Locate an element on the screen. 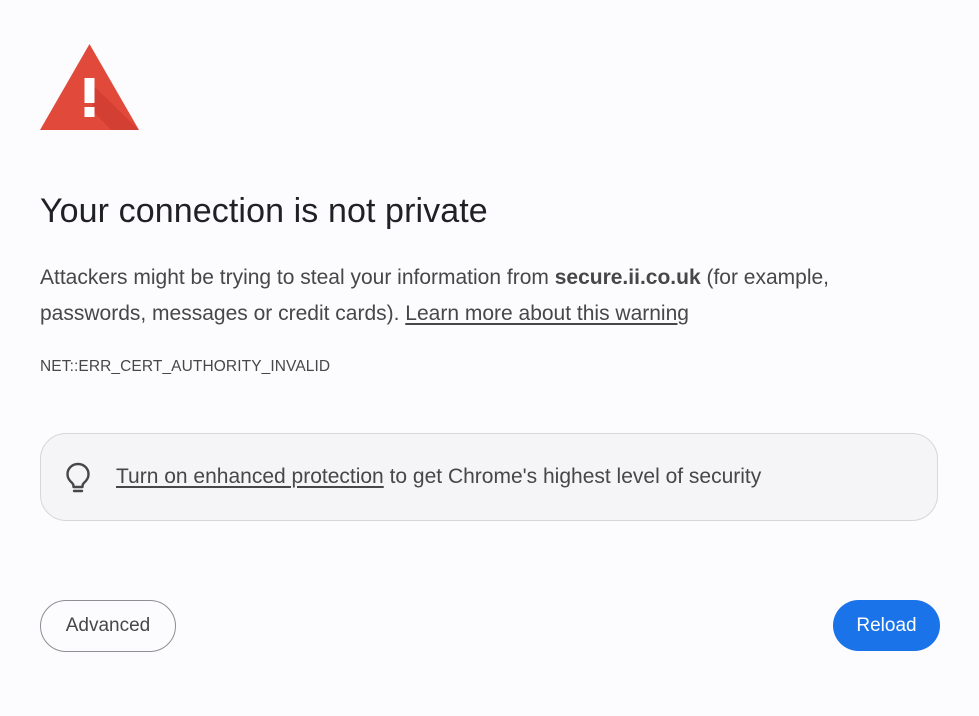 The width and height of the screenshot is (979, 716). reload-button: Reload is located at coordinates (886, 625).